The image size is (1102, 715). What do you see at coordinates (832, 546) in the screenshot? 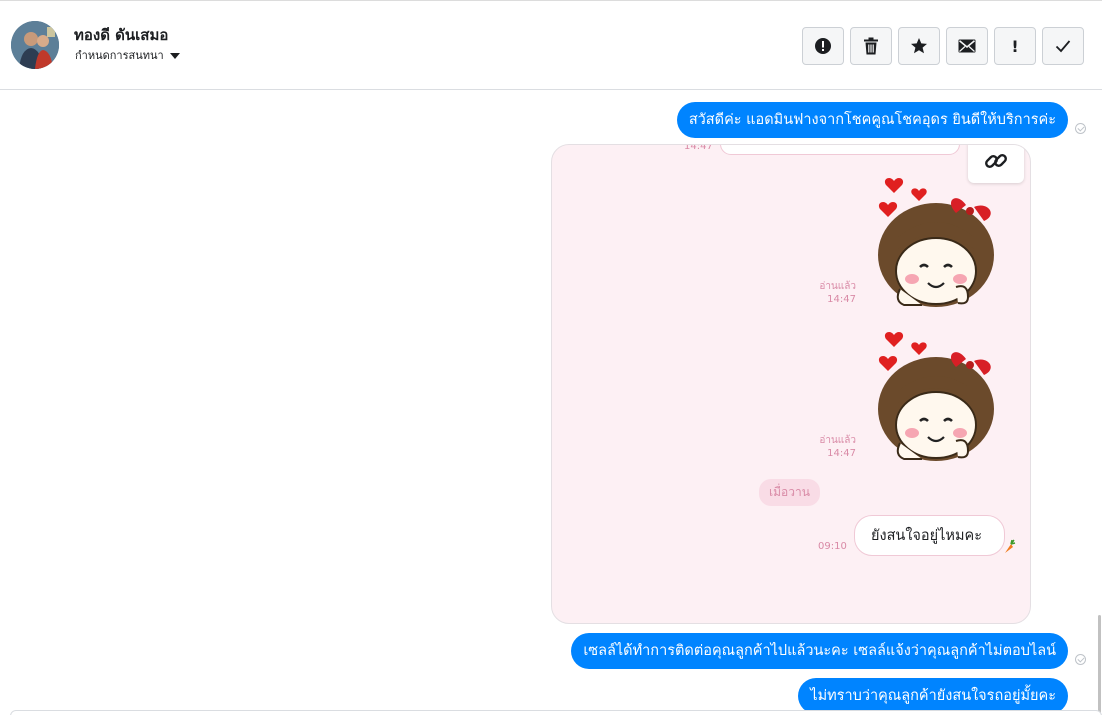
I see `bubble-time: 09:10` at bounding box center [832, 546].